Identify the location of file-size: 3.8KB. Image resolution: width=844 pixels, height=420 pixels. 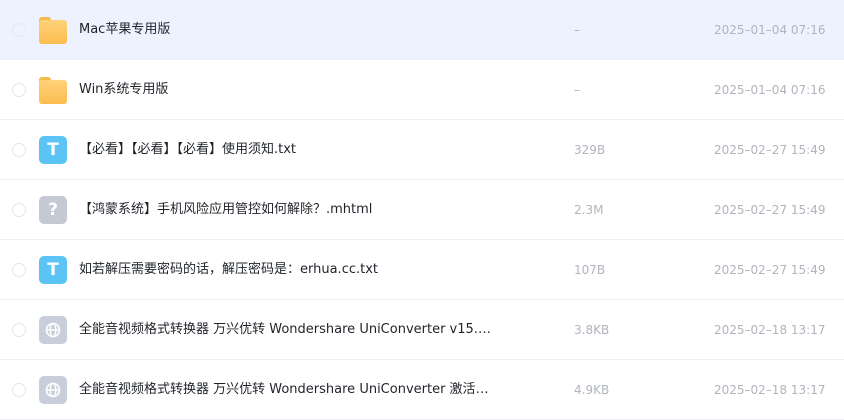
(592, 330).